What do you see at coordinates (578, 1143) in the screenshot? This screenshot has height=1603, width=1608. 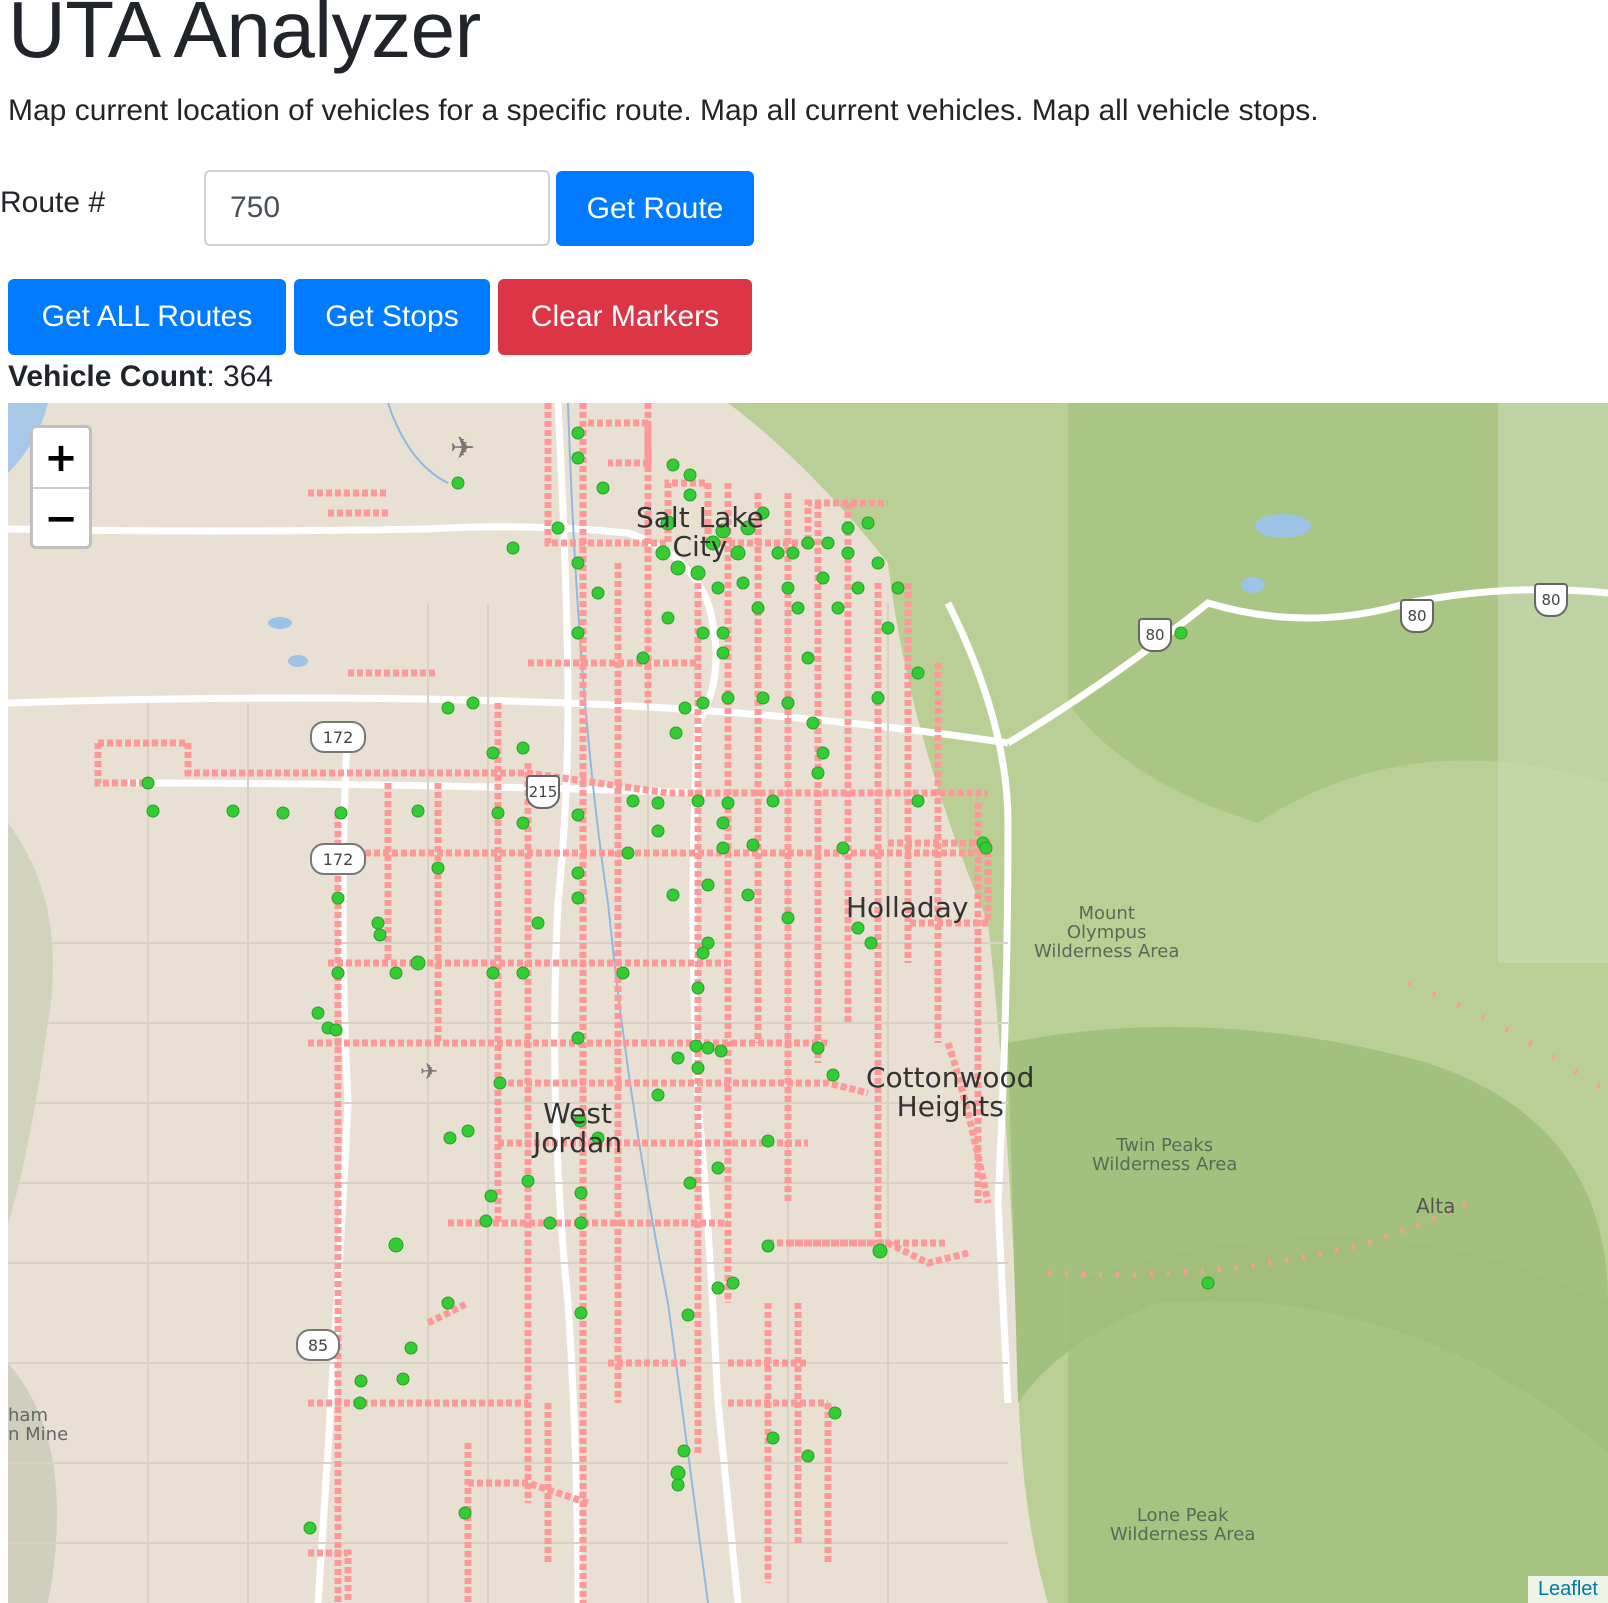 I see `city-label-line: Jordan` at bounding box center [578, 1143].